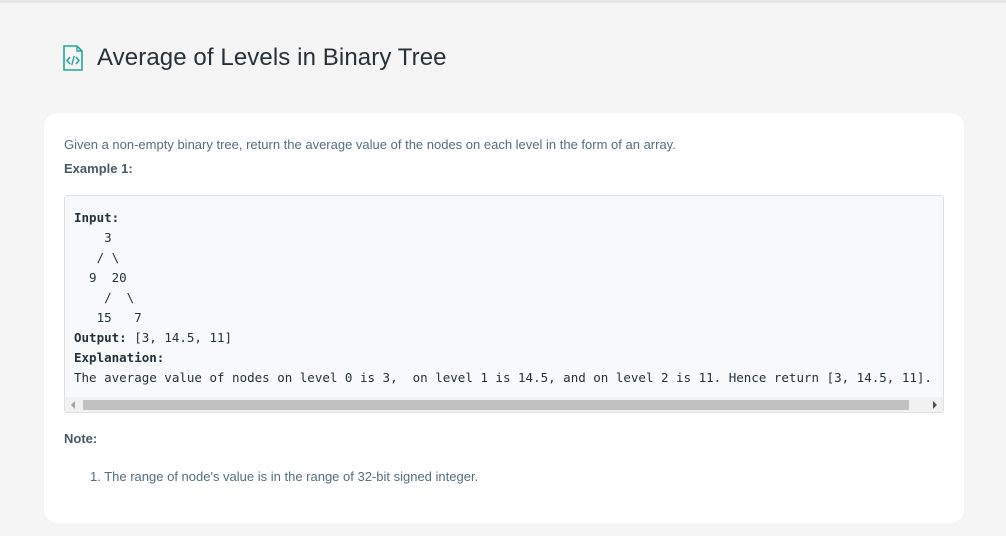 This screenshot has width=1006, height=536. What do you see at coordinates (98, 168) in the screenshot?
I see `example-label: Example 1:` at bounding box center [98, 168].